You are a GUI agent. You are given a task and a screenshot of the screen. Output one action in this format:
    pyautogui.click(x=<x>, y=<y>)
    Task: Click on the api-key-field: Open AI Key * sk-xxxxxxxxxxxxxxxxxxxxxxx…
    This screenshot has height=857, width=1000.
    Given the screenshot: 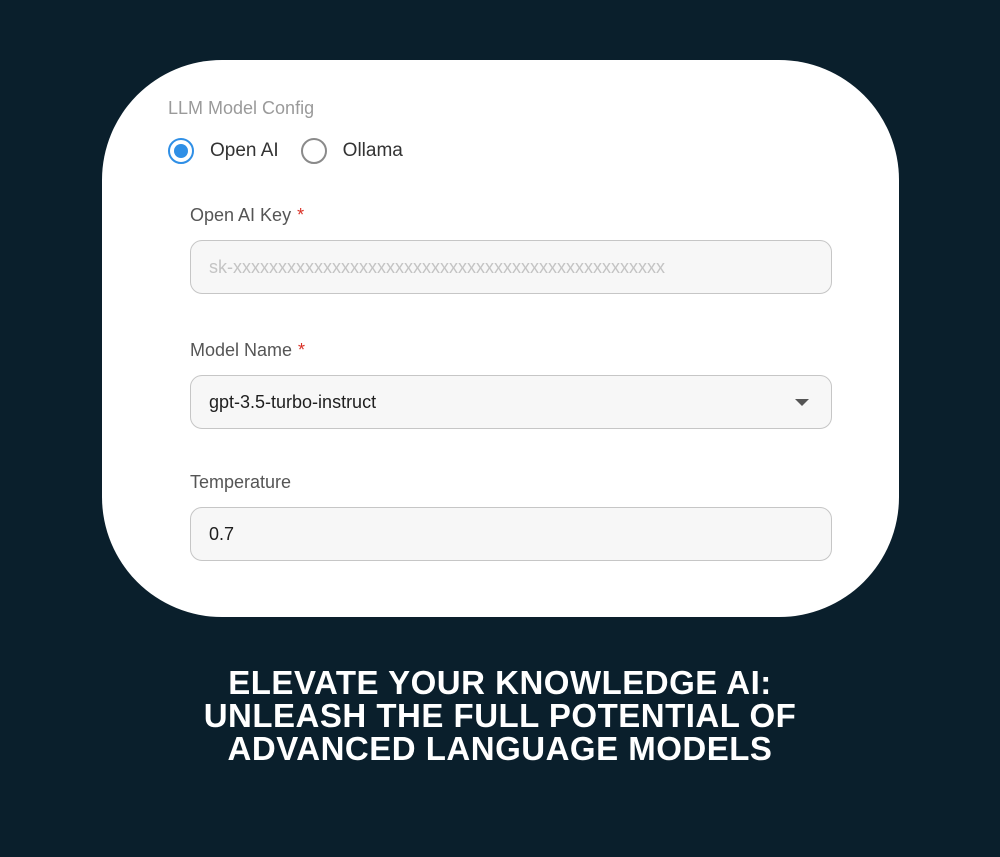 What is the action you would take?
    pyautogui.click(x=511, y=249)
    